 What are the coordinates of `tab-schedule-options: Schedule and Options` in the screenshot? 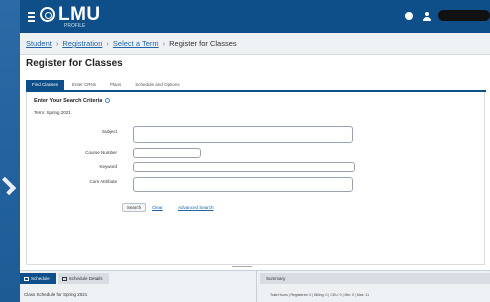 It's located at (157, 85).